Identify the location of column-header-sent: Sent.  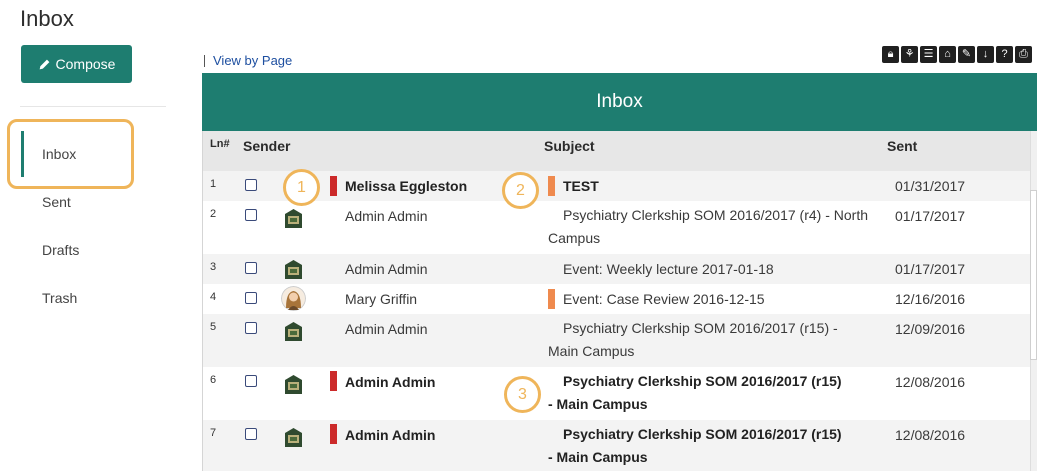
(902, 146).